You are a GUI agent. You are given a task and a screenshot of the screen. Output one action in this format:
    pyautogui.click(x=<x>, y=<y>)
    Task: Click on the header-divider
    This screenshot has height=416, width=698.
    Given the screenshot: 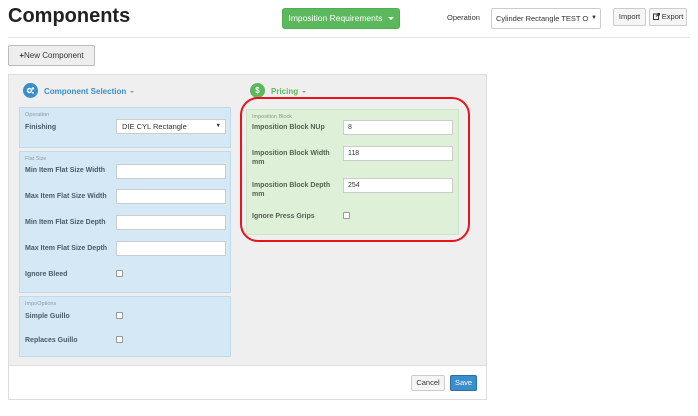 What is the action you would take?
    pyautogui.click(x=349, y=37)
    